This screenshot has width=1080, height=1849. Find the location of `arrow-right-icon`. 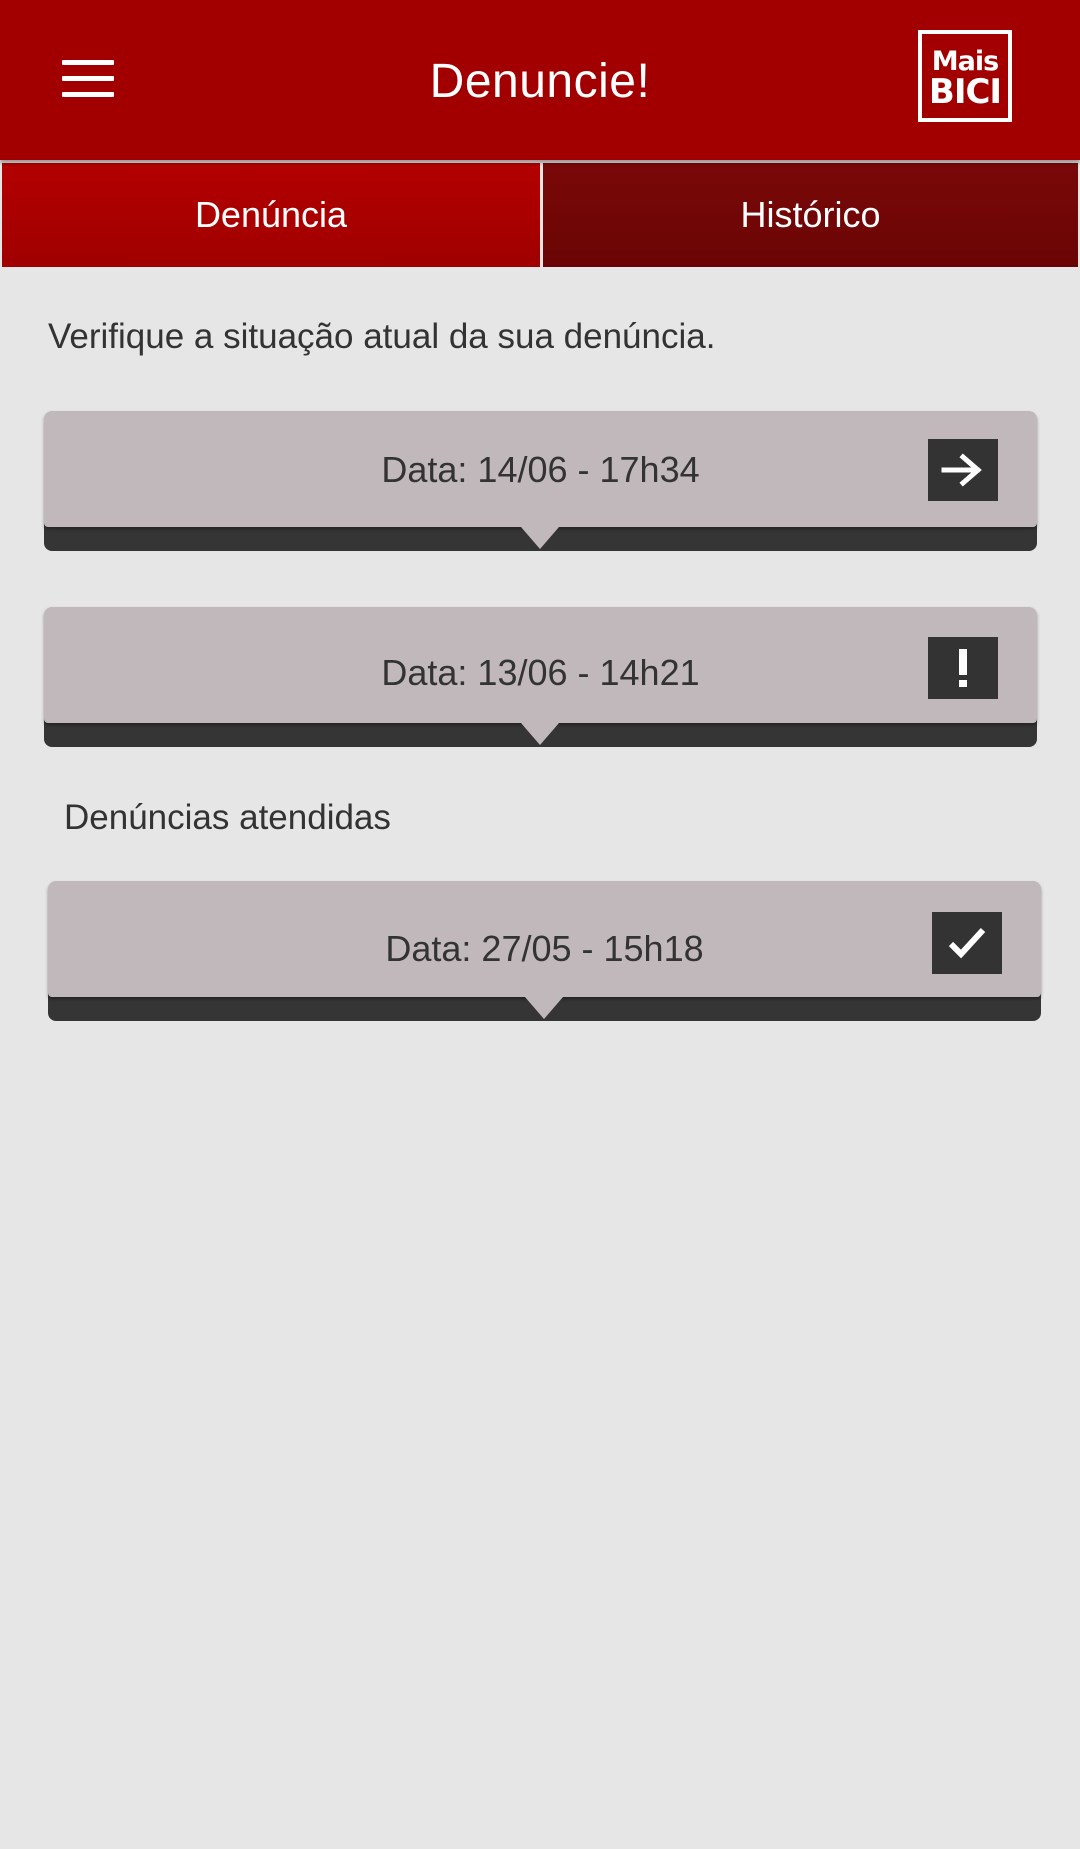

arrow-right-icon is located at coordinates (963, 470).